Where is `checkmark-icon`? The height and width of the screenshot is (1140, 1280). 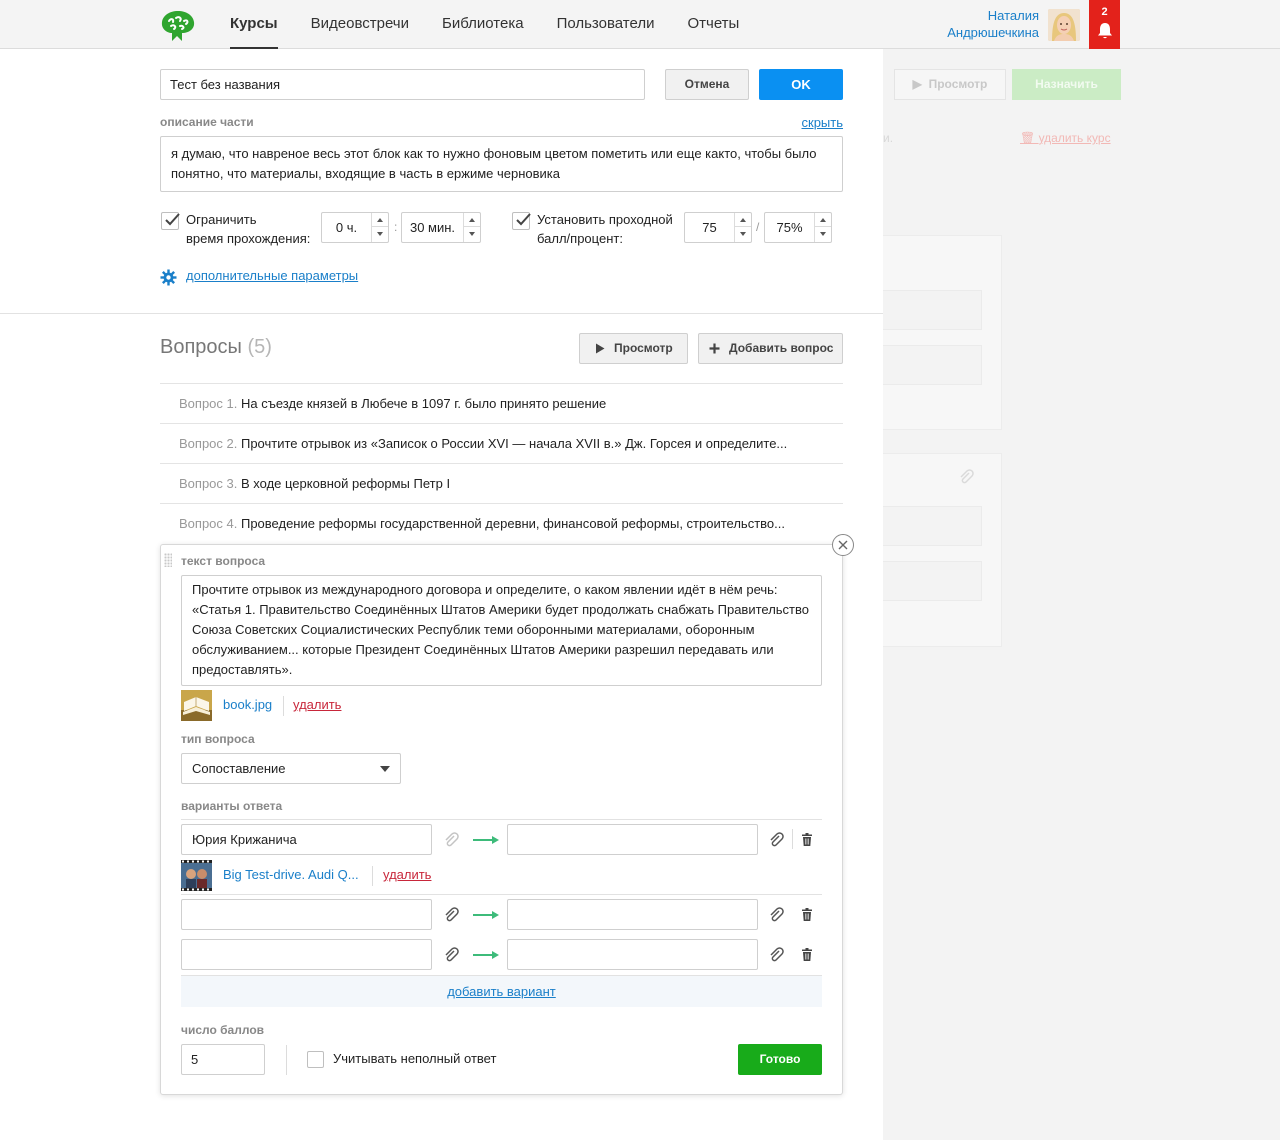 checkmark-icon is located at coordinates (523, 219).